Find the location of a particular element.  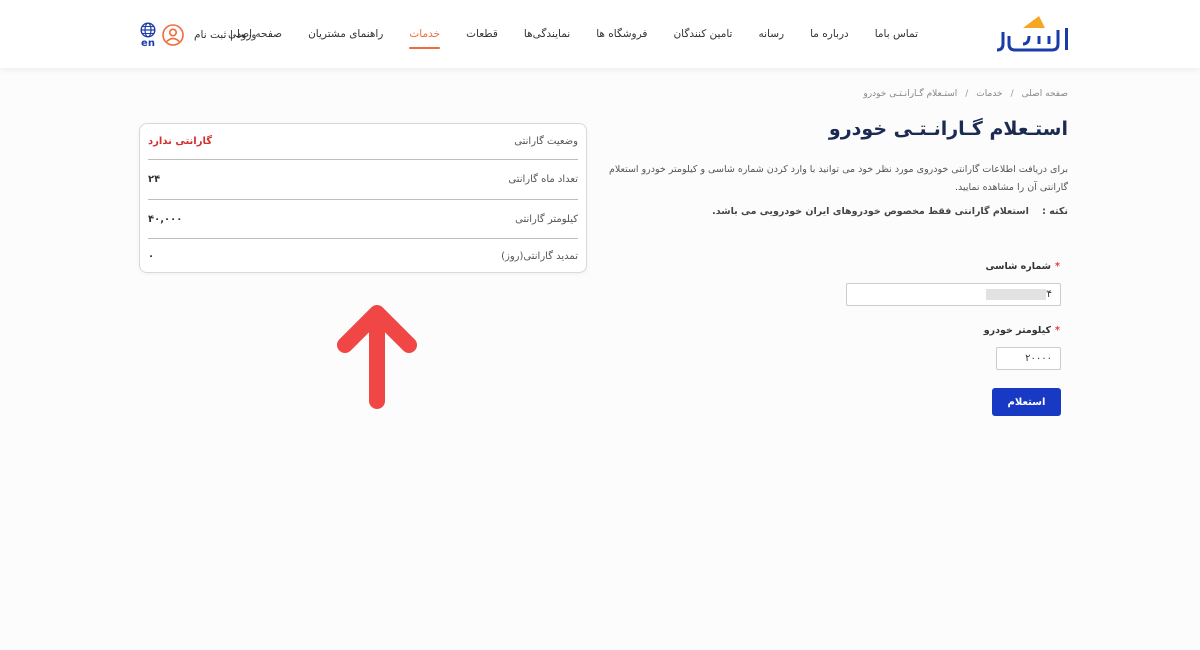

nav-item-customer-guide: راهنمای مشتریان is located at coordinates (345, 34).